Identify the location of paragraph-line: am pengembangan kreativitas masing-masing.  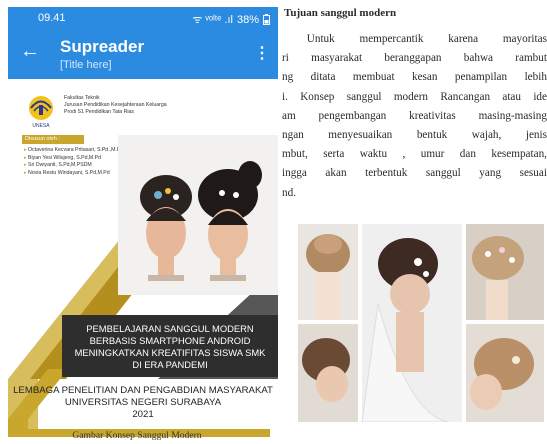
(414, 116).